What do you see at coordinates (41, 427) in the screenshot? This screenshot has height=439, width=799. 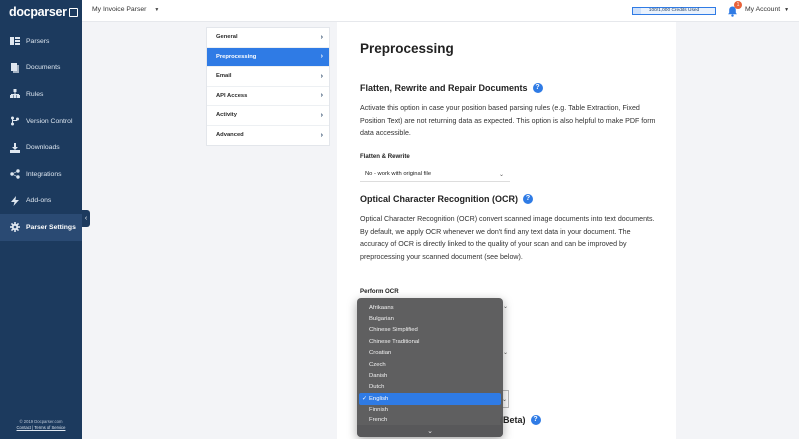 I see `footer-links: Contact | Terms of Service` at bounding box center [41, 427].